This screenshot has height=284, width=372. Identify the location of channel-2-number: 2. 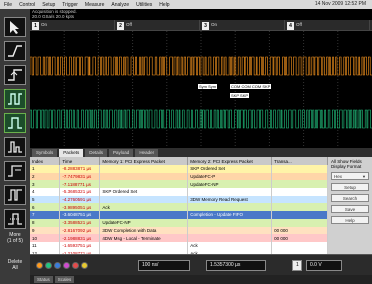
(120, 25).